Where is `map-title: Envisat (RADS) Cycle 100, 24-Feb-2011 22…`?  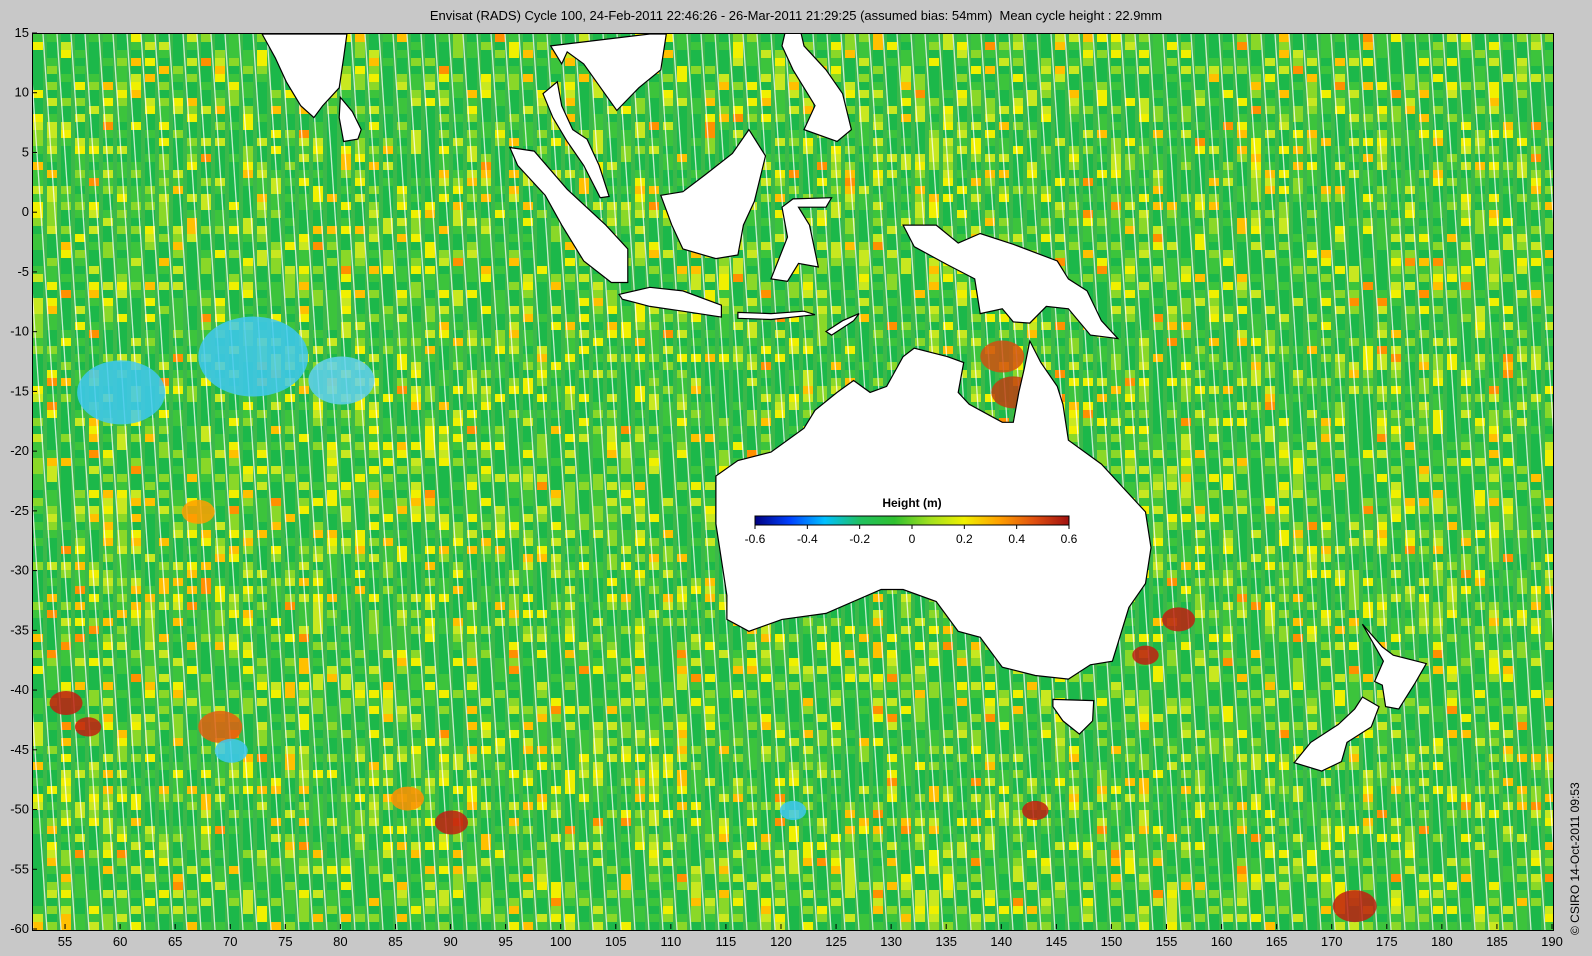
map-title: Envisat (RADS) Cycle 100, 24-Feb-2011 22… is located at coordinates (796, 15).